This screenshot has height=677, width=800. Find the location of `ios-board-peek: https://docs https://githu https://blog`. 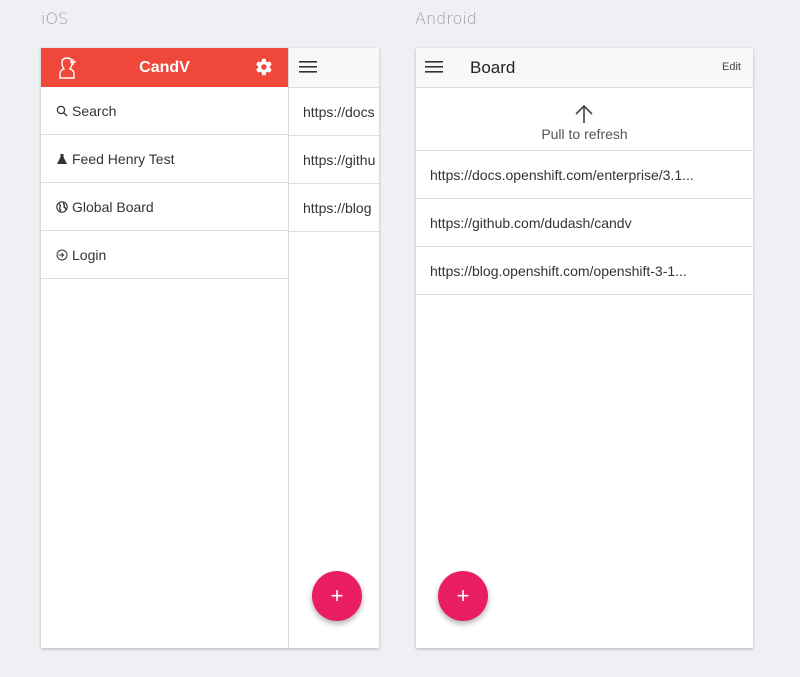

ios-board-peek: https://docs https://githu https://blog is located at coordinates (334, 348).